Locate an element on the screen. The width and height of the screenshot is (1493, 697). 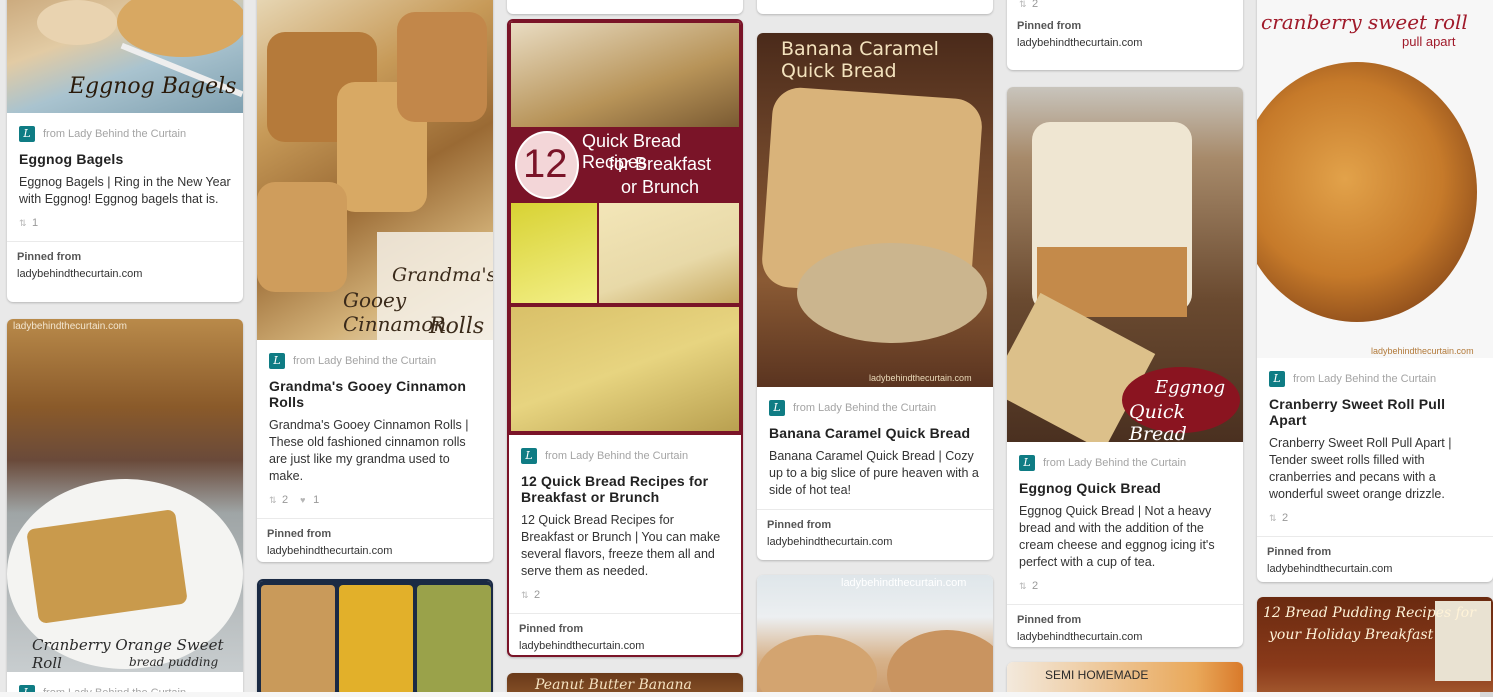
pin-image-eggnog-quick-bread: Eggnog Quick Bread is located at coordinates (1125, 264).